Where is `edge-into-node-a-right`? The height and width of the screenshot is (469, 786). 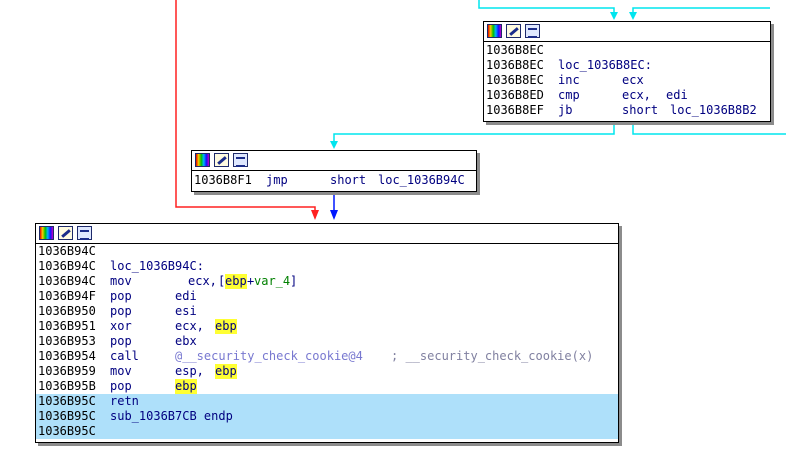
edge-into-node-a-right is located at coordinates (701, 12).